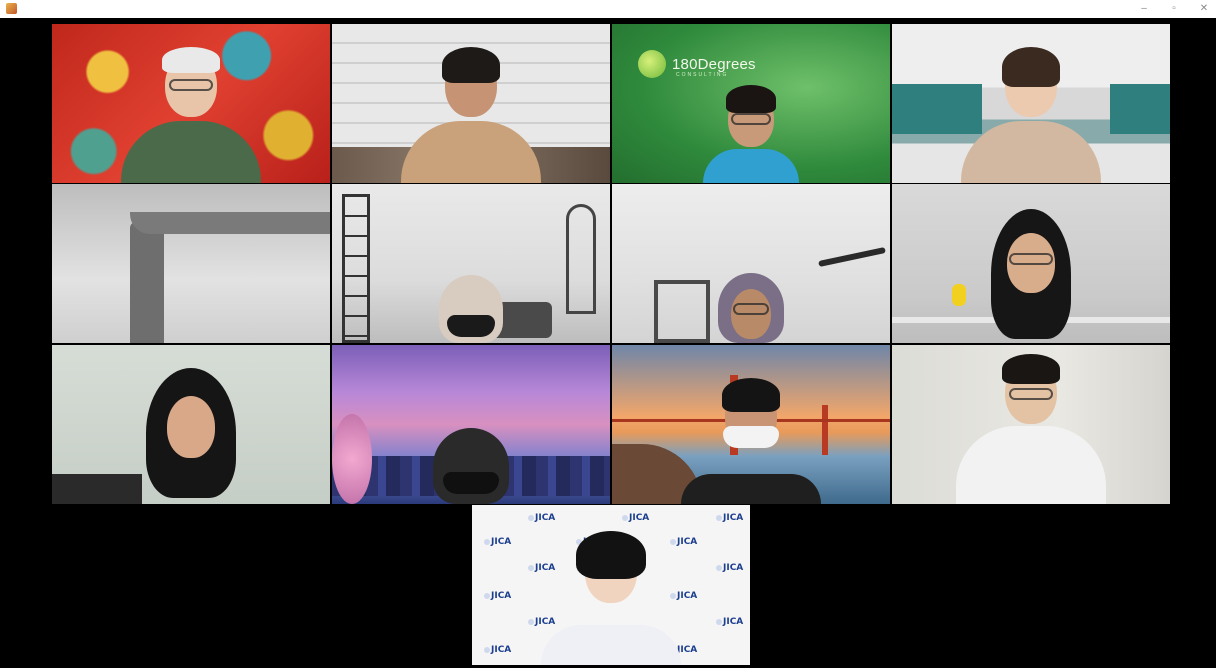  What do you see at coordinates (1204, 9) in the screenshot?
I see `close-button: ✕` at bounding box center [1204, 9].